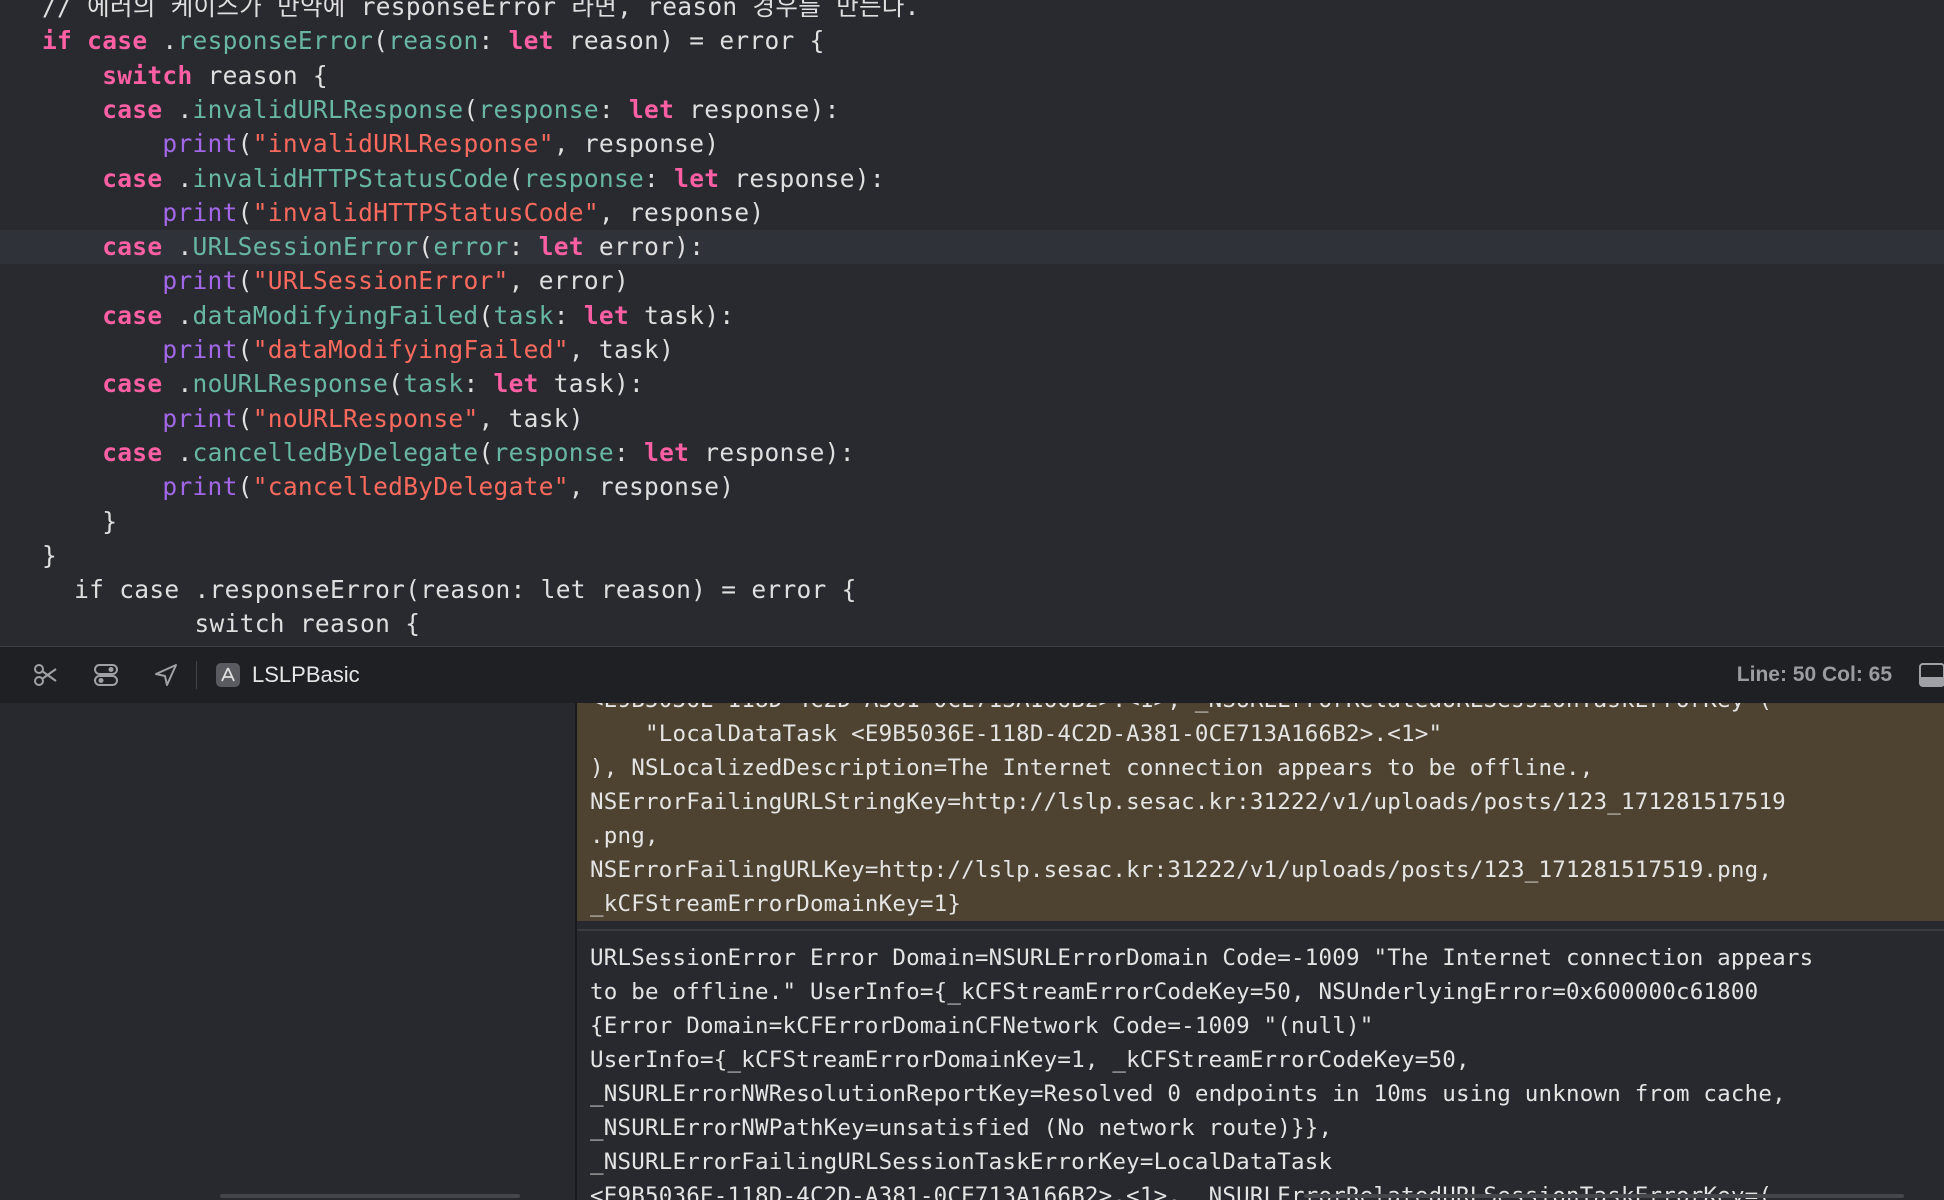 The image size is (1944, 1200). Describe the element at coordinates (651, 487) in the screenshot. I see `code-token: , response)` at that location.